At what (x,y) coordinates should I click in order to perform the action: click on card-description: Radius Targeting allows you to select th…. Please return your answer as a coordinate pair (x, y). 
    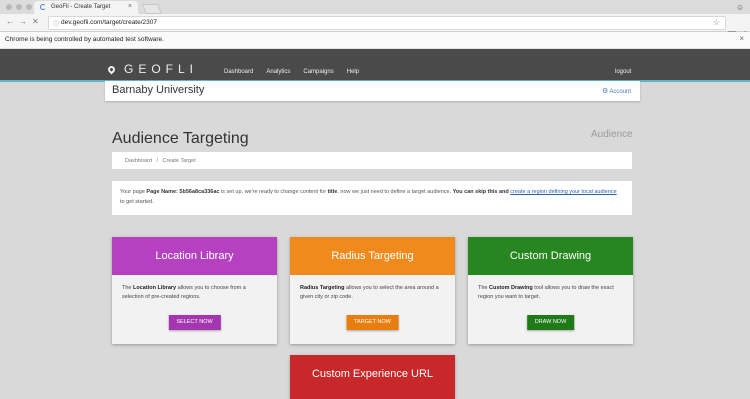
    Looking at the image, I should click on (372, 288).